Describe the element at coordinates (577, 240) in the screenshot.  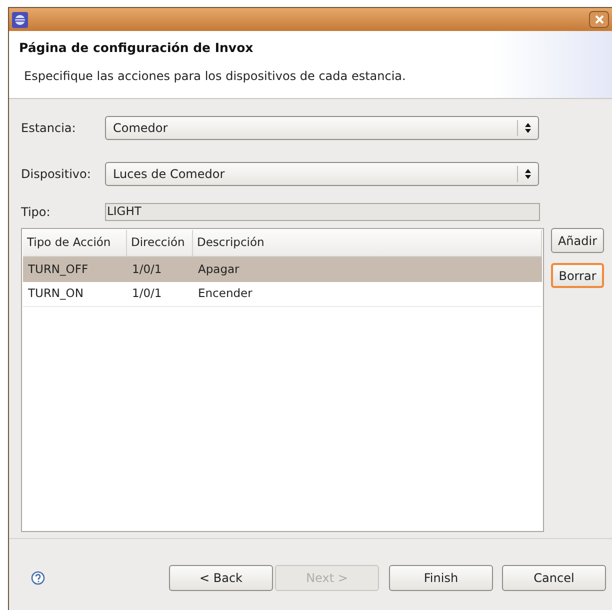
I see `side-button: Añadir` at that location.